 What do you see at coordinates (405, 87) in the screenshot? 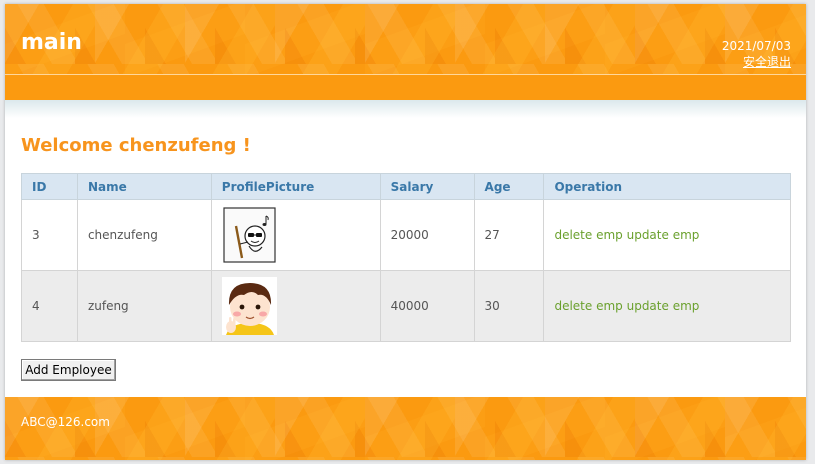
I see `navbar` at bounding box center [405, 87].